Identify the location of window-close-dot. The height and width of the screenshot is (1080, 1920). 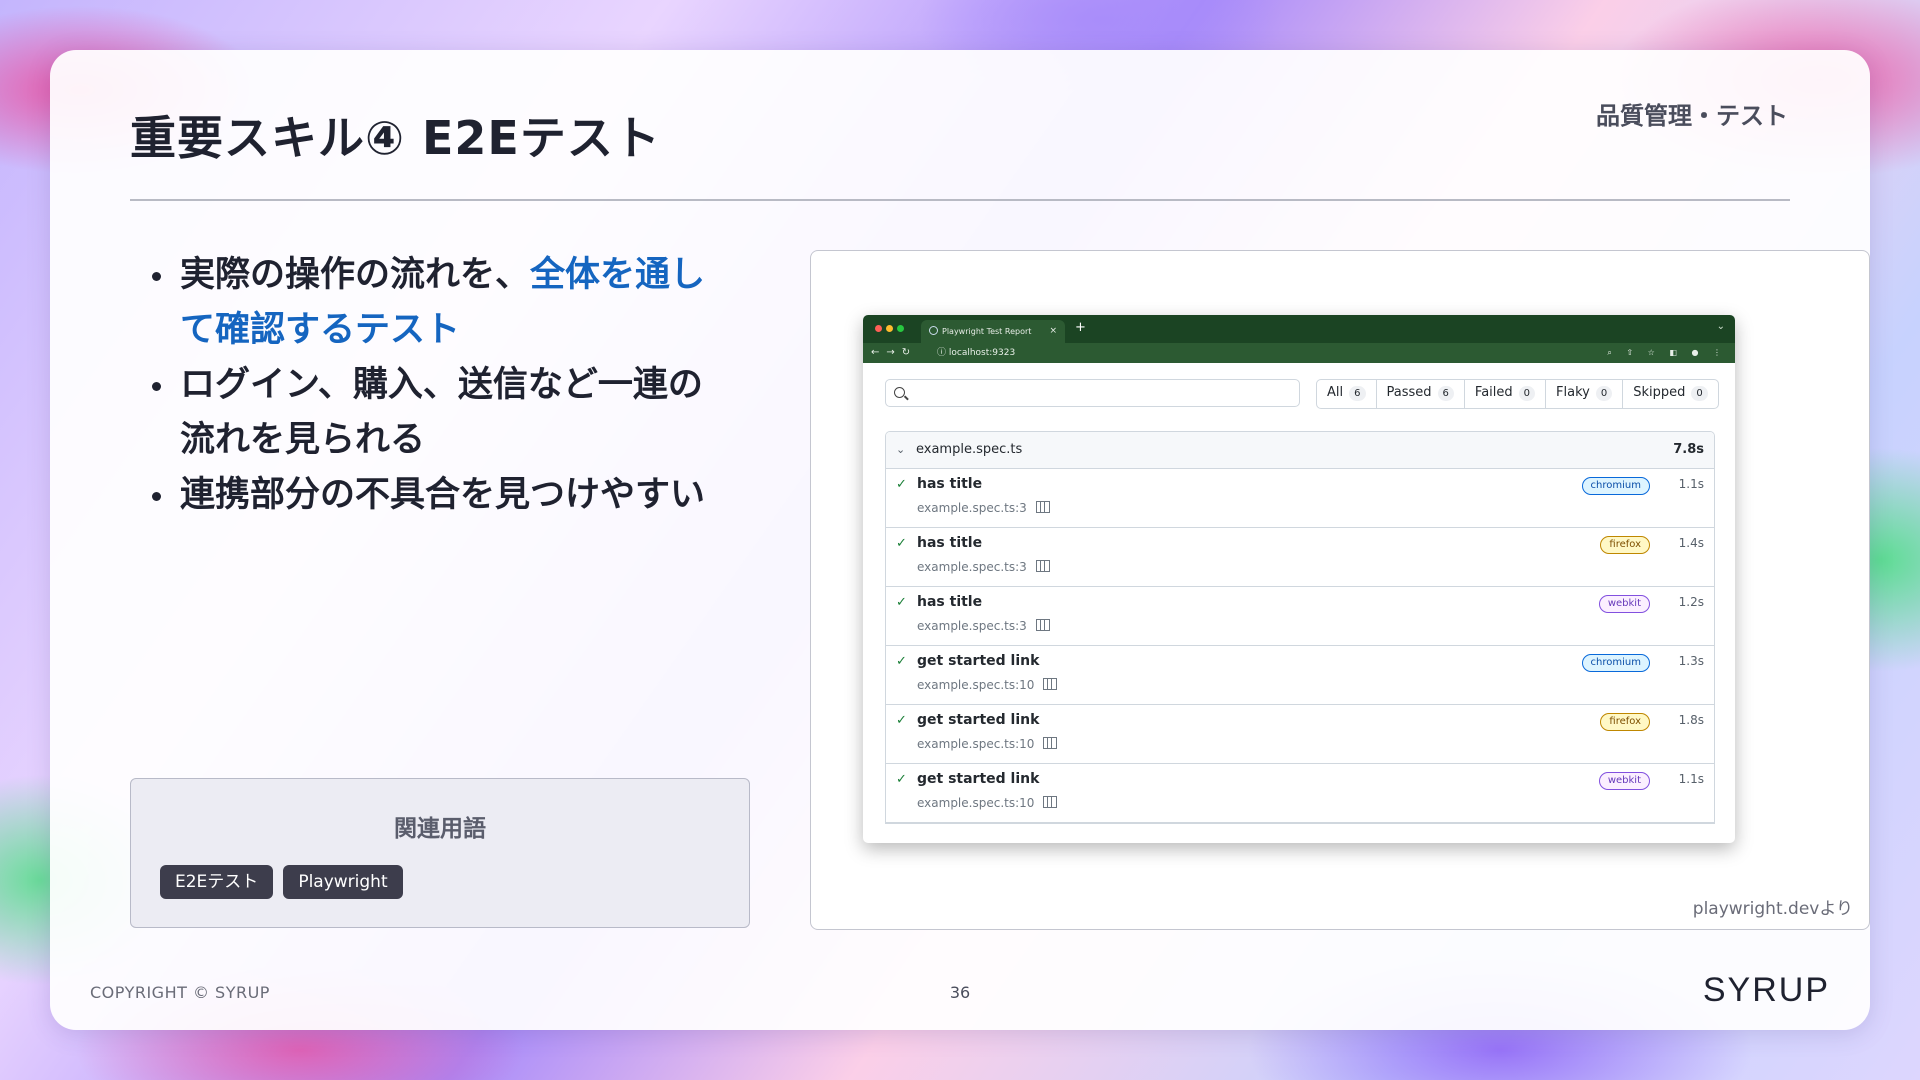
(878, 328).